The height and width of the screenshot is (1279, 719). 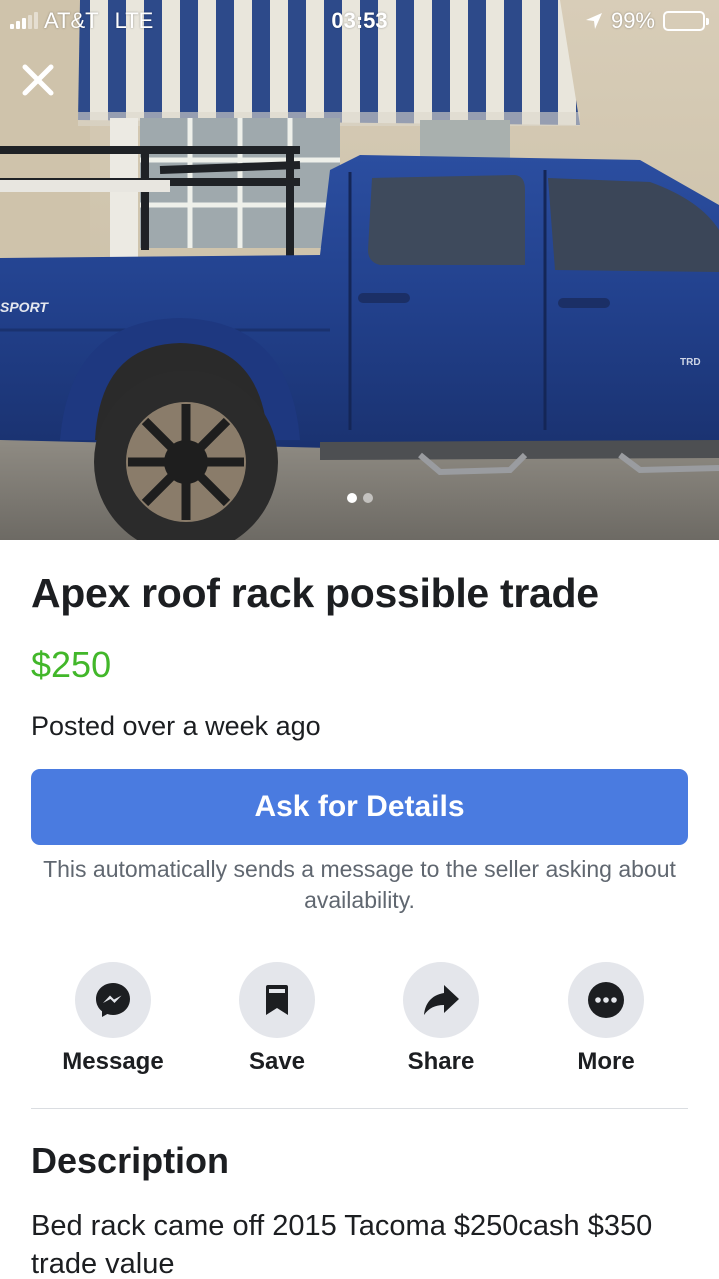 I want to click on message-action-label: Message, so click(x=113, y=1061).